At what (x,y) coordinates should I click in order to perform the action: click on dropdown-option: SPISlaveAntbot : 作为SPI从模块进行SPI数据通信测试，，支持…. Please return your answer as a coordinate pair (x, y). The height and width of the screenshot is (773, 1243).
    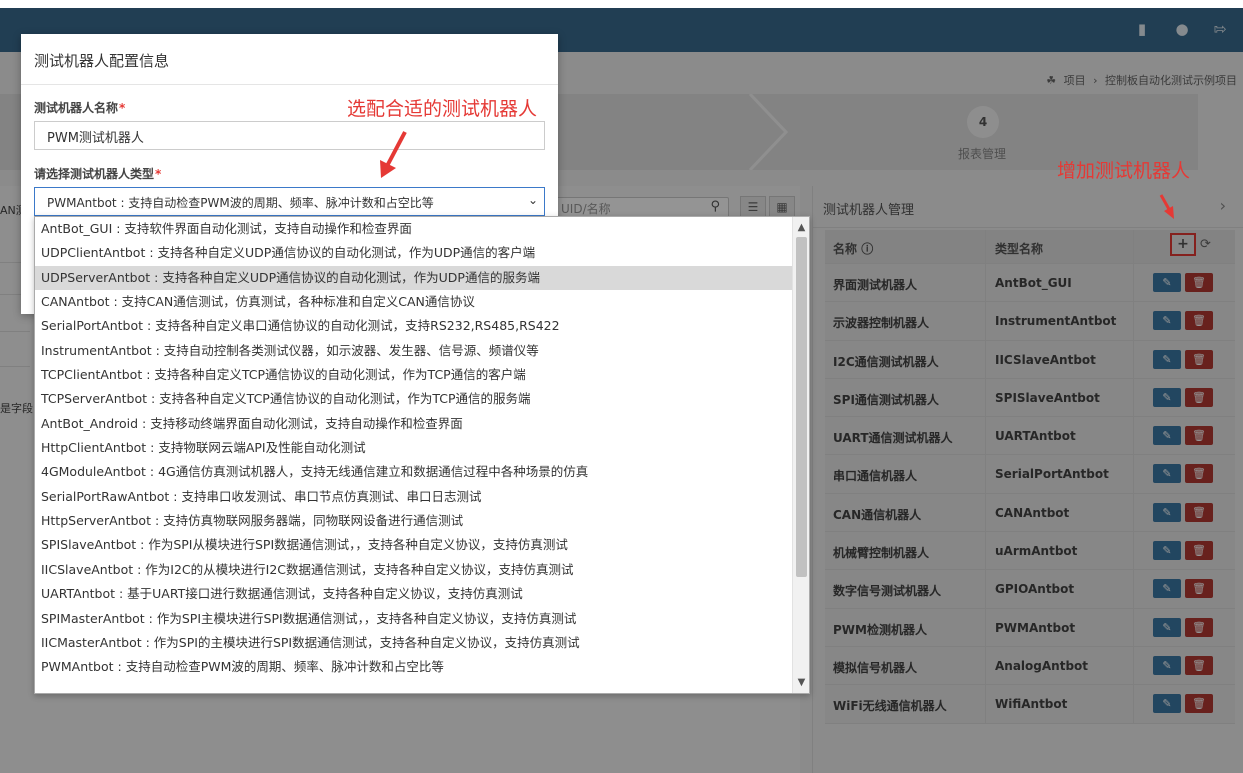
    Looking at the image, I should click on (413, 545).